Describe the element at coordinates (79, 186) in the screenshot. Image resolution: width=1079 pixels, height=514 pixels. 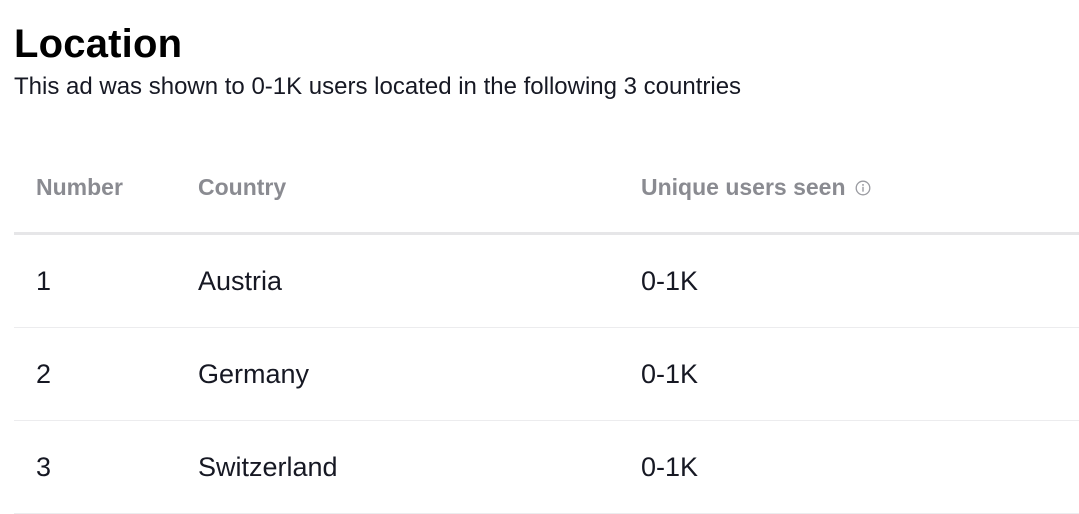
I see `header-number: Number` at that location.